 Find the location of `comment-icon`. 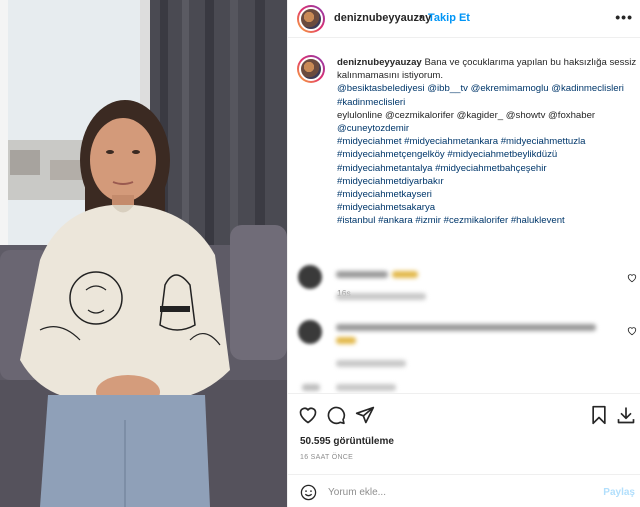

comment-icon is located at coordinates (336, 415).